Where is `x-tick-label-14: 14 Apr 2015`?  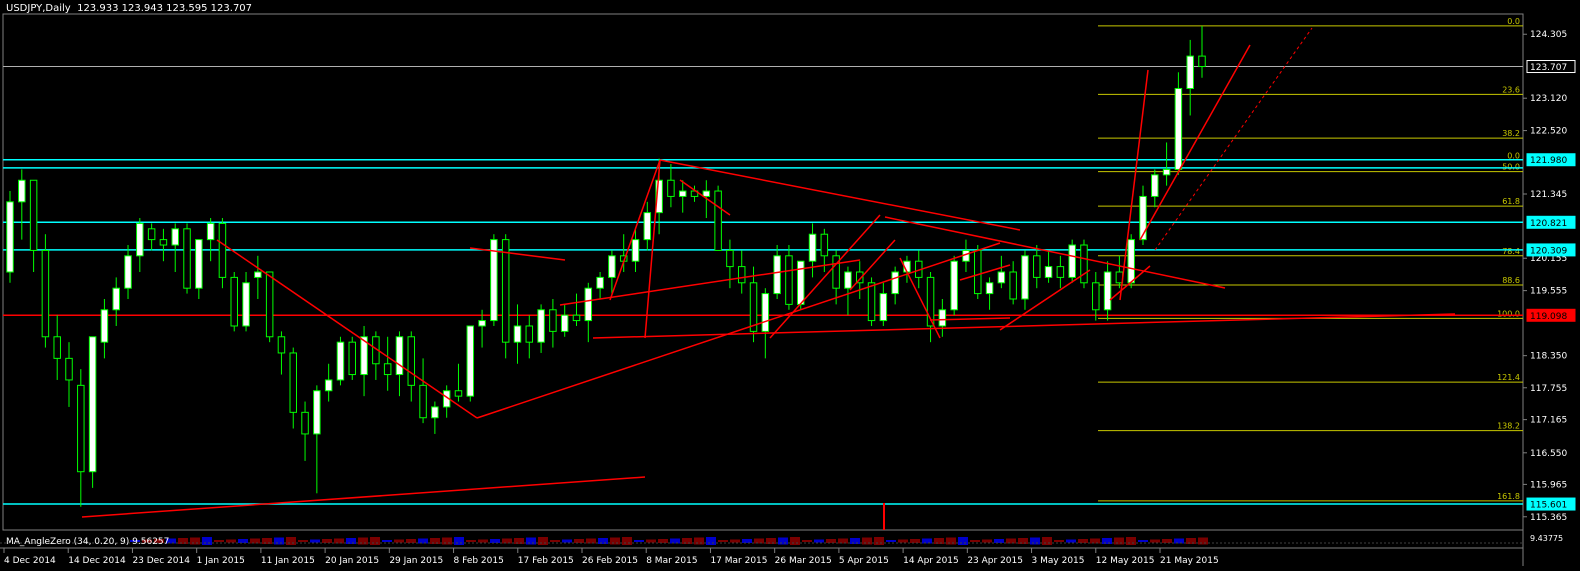
x-tick-label-14: 14 Apr 2015 is located at coordinates (931, 561).